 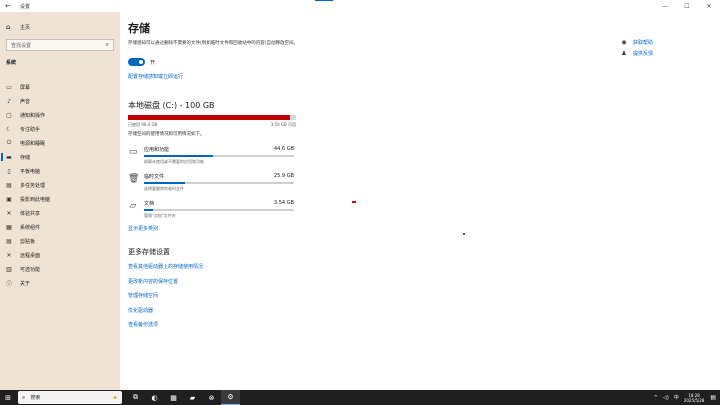 I want to click on storage-sense-toggle, so click(x=136, y=62).